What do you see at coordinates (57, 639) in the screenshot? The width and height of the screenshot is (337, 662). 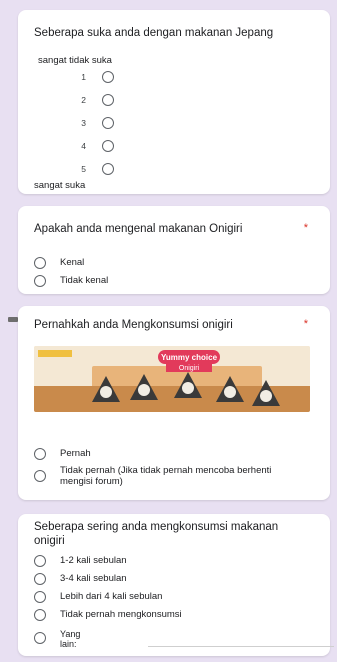 I see `option-other: Yang lain:` at bounding box center [57, 639].